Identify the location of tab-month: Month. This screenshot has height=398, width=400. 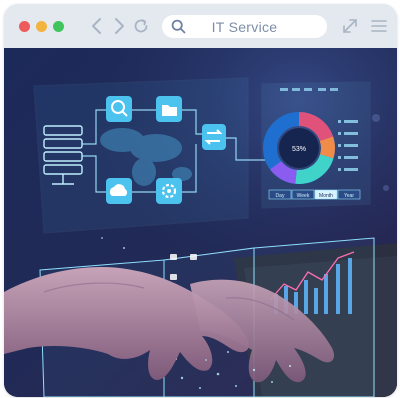
(326, 196).